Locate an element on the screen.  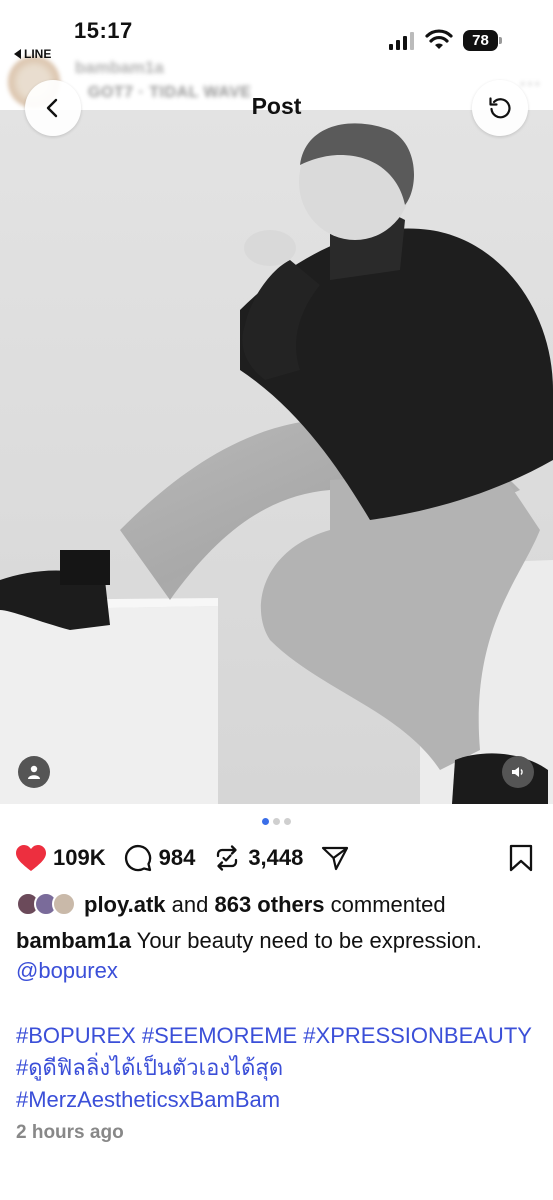
avatar is located at coordinates (64, 904).